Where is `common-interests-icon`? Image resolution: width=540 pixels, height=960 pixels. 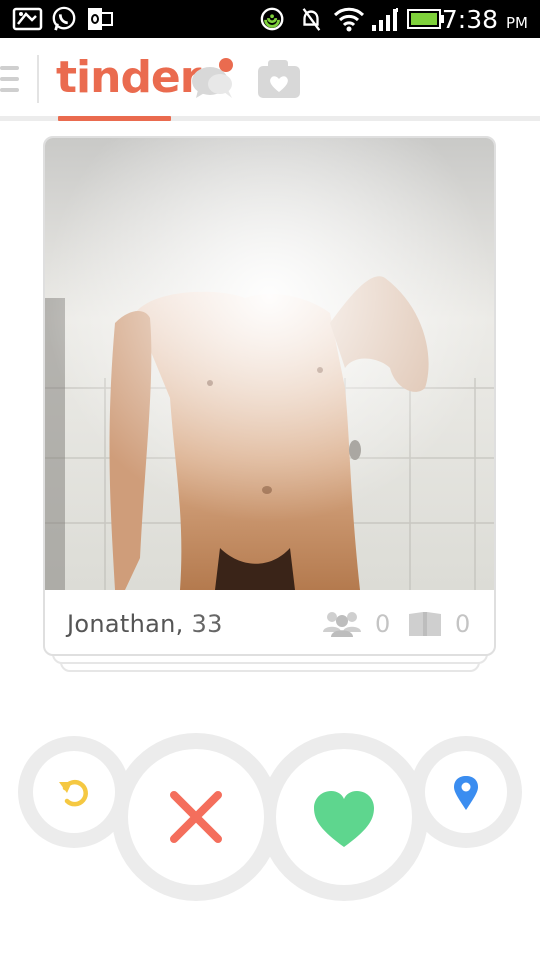 common-interests-icon is located at coordinates (425, 624).